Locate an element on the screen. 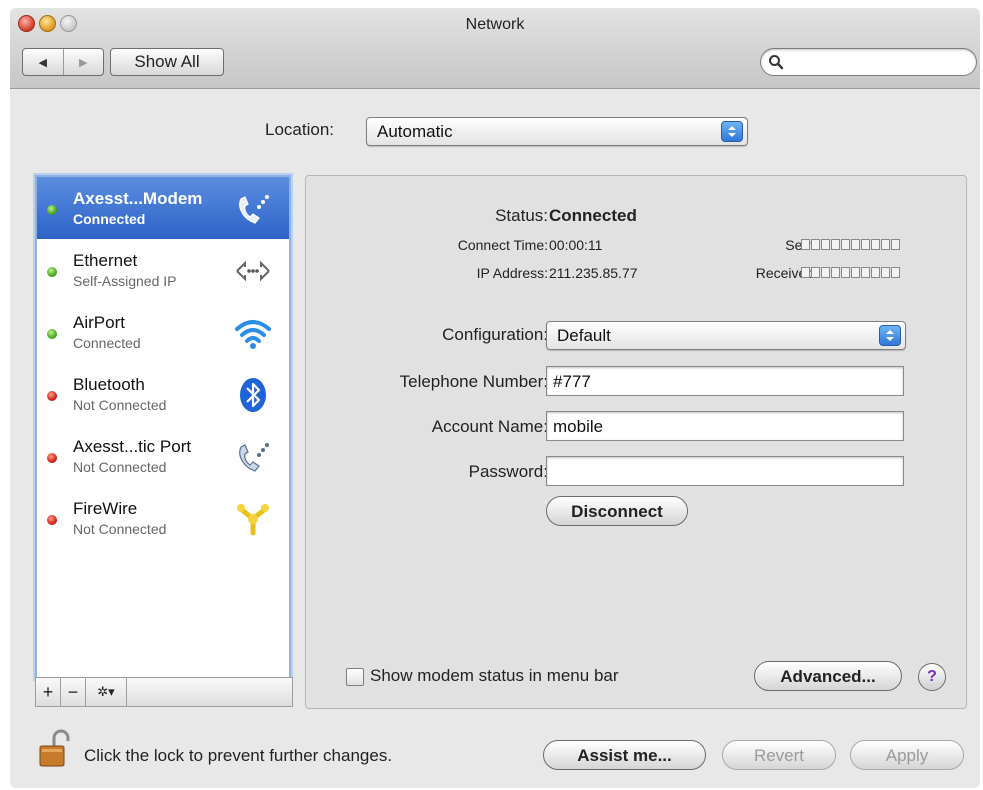 Image resolution: width=983 pixels, height=790 pixels. account-name-field: mobile is located at coordinates (725, 426).